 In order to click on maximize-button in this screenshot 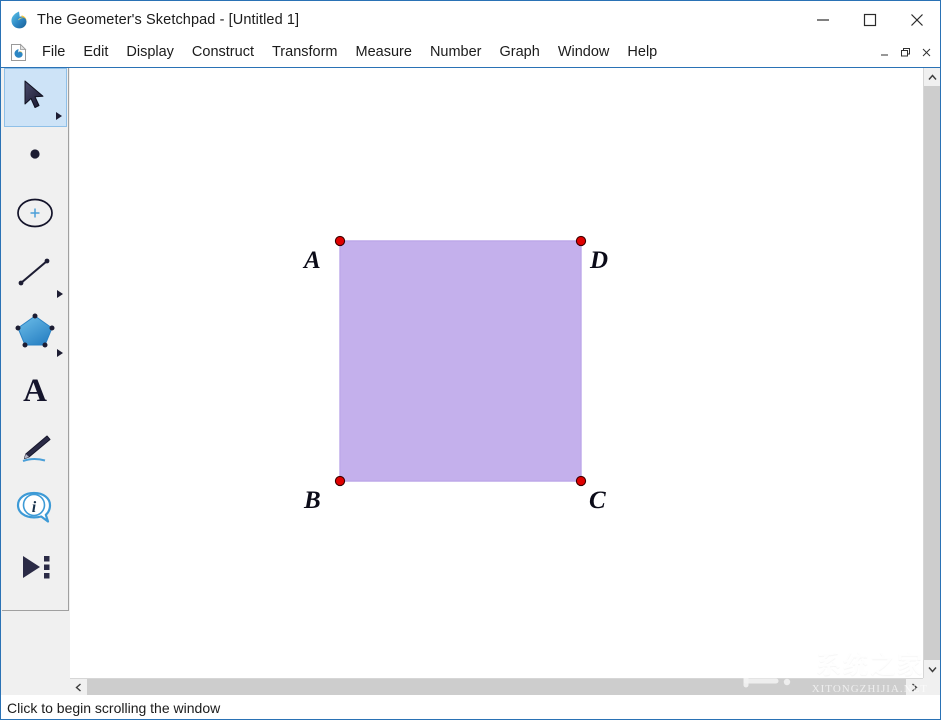, I will do `click(869, 19)`.